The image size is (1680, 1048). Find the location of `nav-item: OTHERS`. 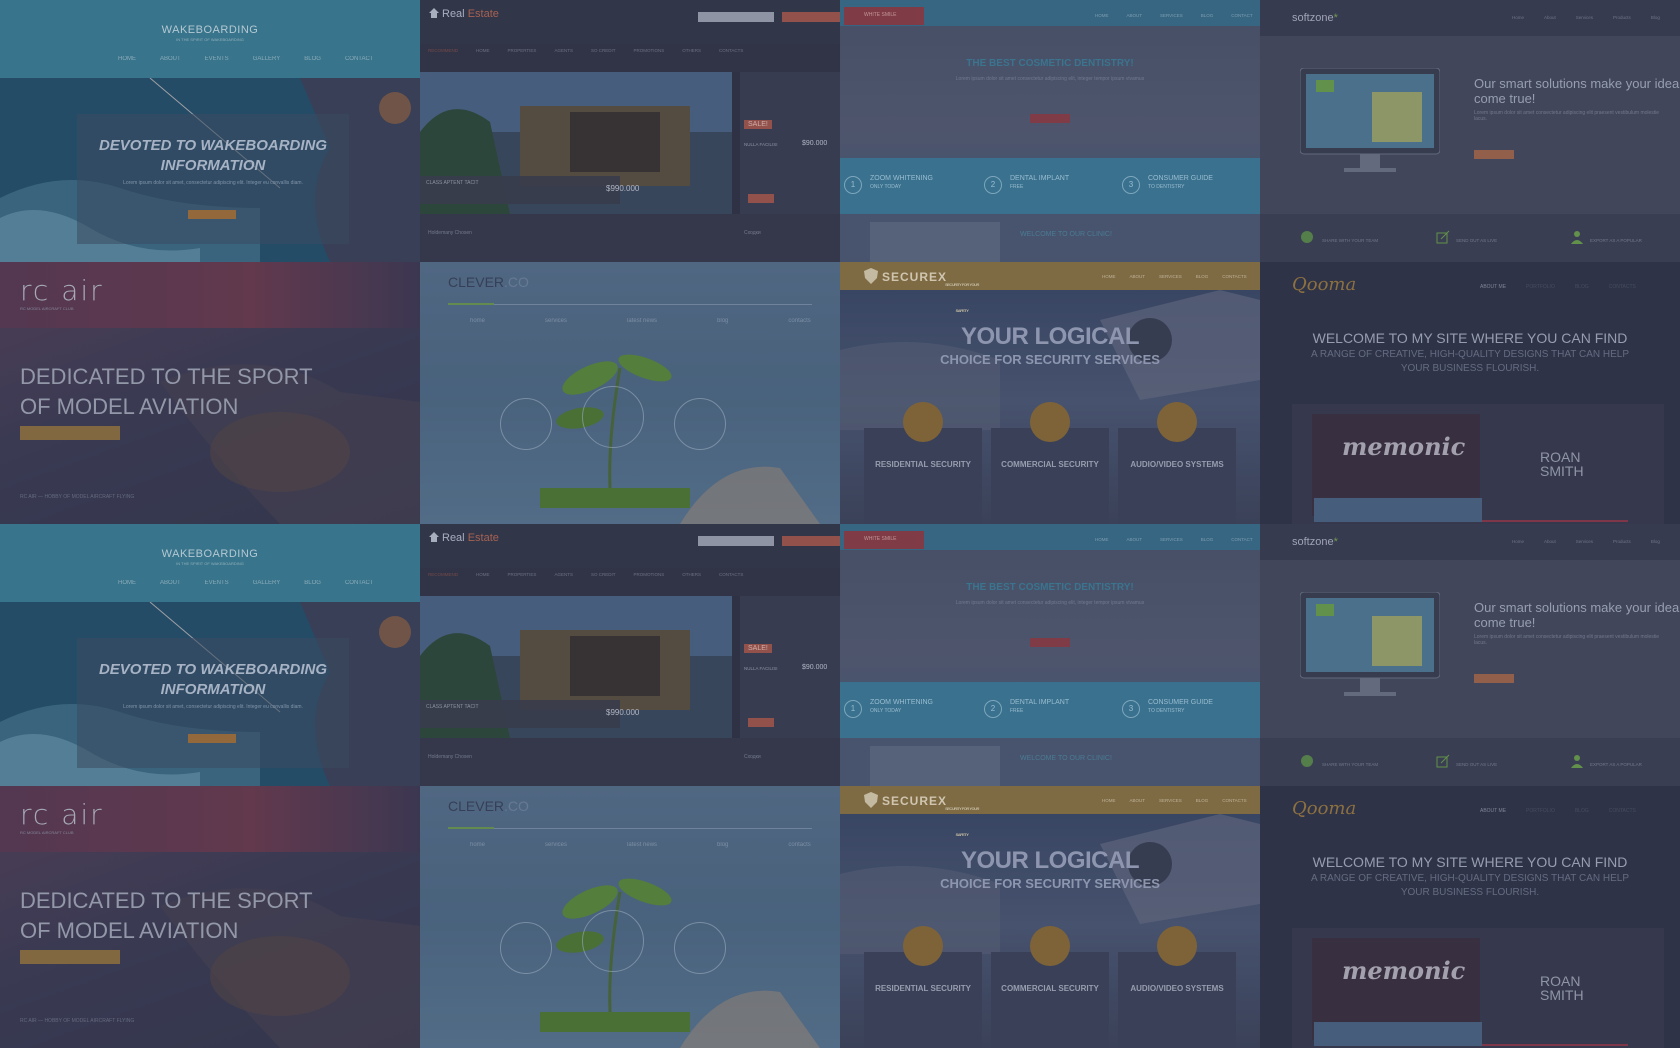

nav-item: OTHERS is located at coordinates (691, 50).